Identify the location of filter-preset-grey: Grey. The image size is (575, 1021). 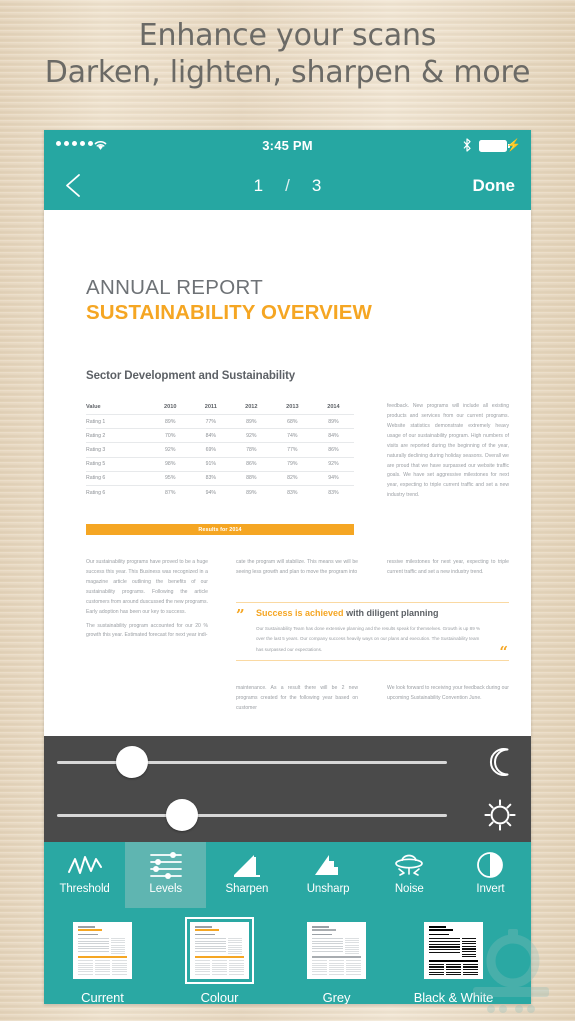
(336, 960).